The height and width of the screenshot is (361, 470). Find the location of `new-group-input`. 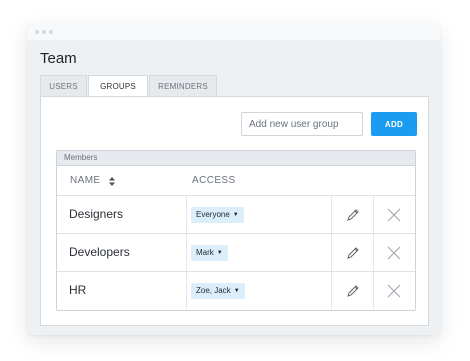

new-group-input is located at coordinates (302, 124).